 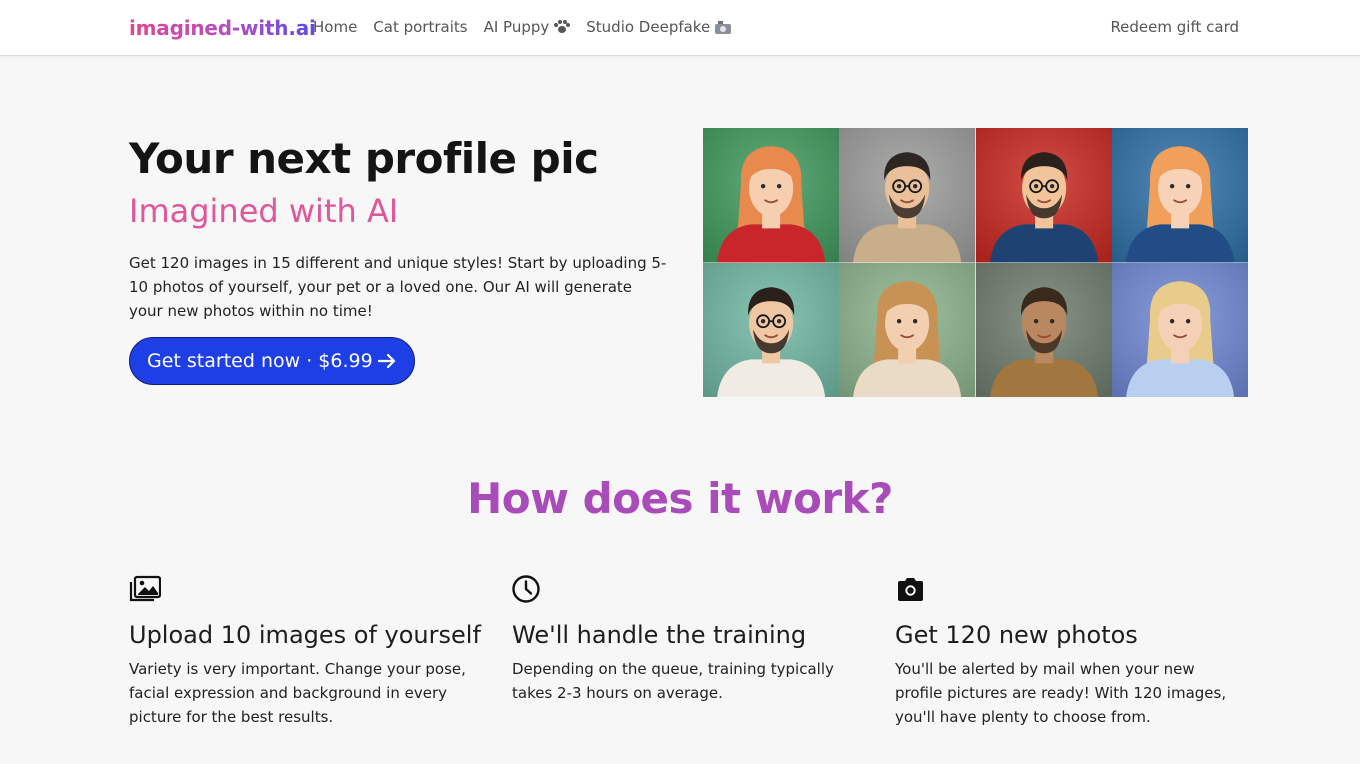 What do you see at coordinates (723, 27) in the screenshot?
I see `video-camera-icon` at bounding box center [723, 27].